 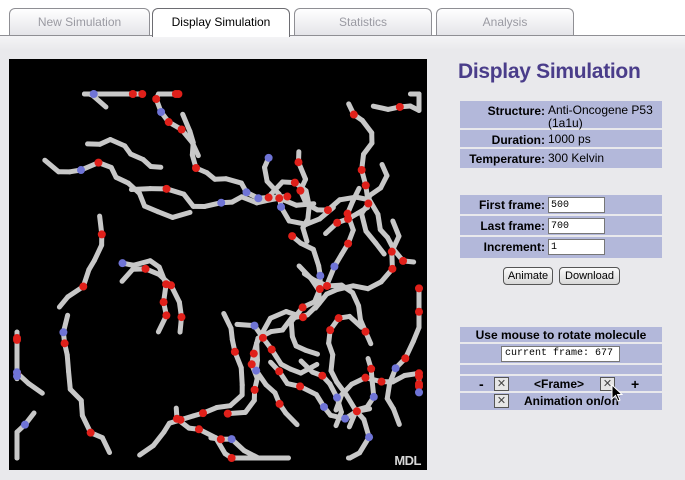 What do you see at coordinates (342, 35) in the screenshot?
I see `tab-divider` at bounding box center [342, 35].